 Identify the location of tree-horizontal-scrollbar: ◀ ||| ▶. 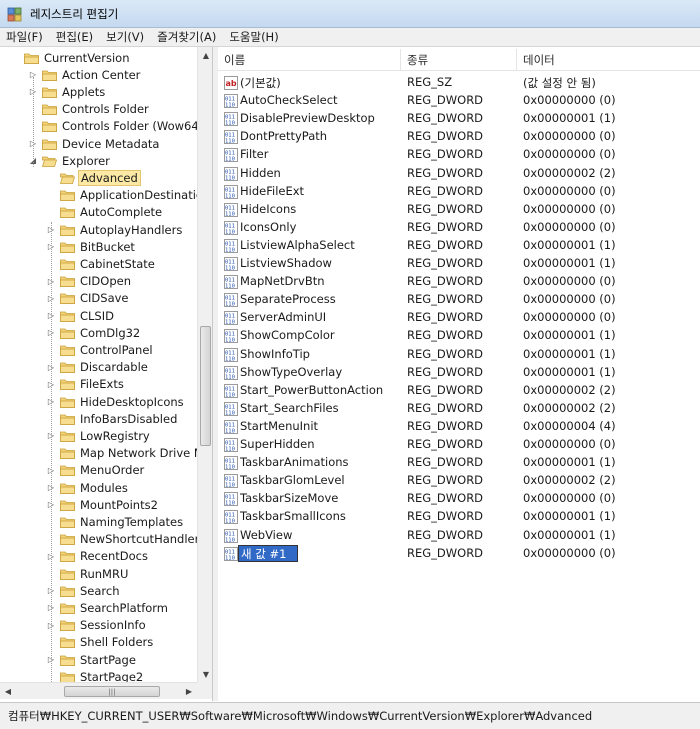
(98, 690).